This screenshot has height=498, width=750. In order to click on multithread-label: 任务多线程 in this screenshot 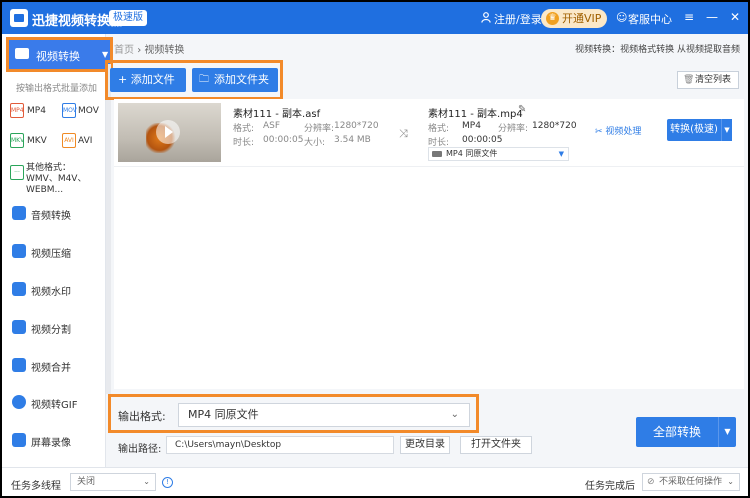, I will do `click(36, 486)`.